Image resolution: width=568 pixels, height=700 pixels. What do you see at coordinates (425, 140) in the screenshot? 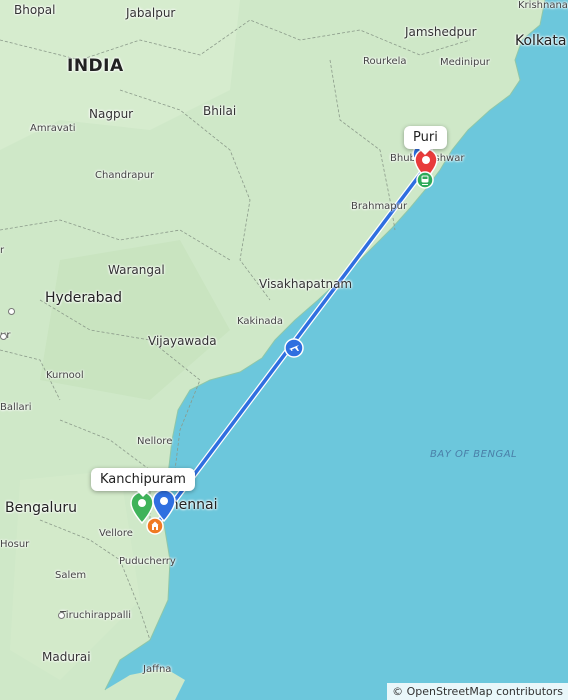
I see `callout-puri: Puri` at bounding box center [425, 140].